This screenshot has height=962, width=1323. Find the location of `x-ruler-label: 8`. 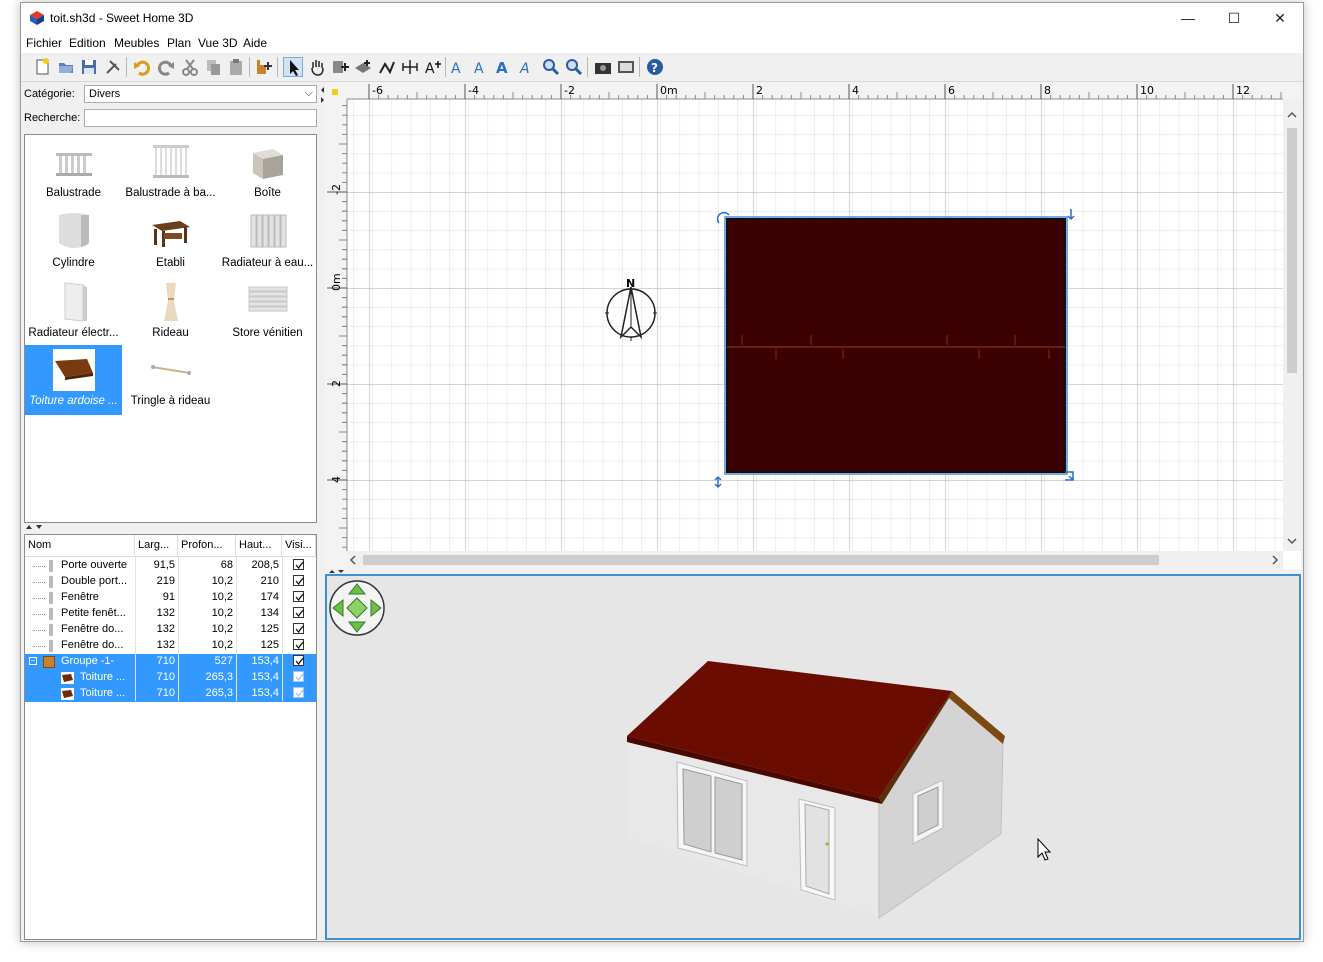

x-ruler-label: 8 is located at coordinates (1047, 90).